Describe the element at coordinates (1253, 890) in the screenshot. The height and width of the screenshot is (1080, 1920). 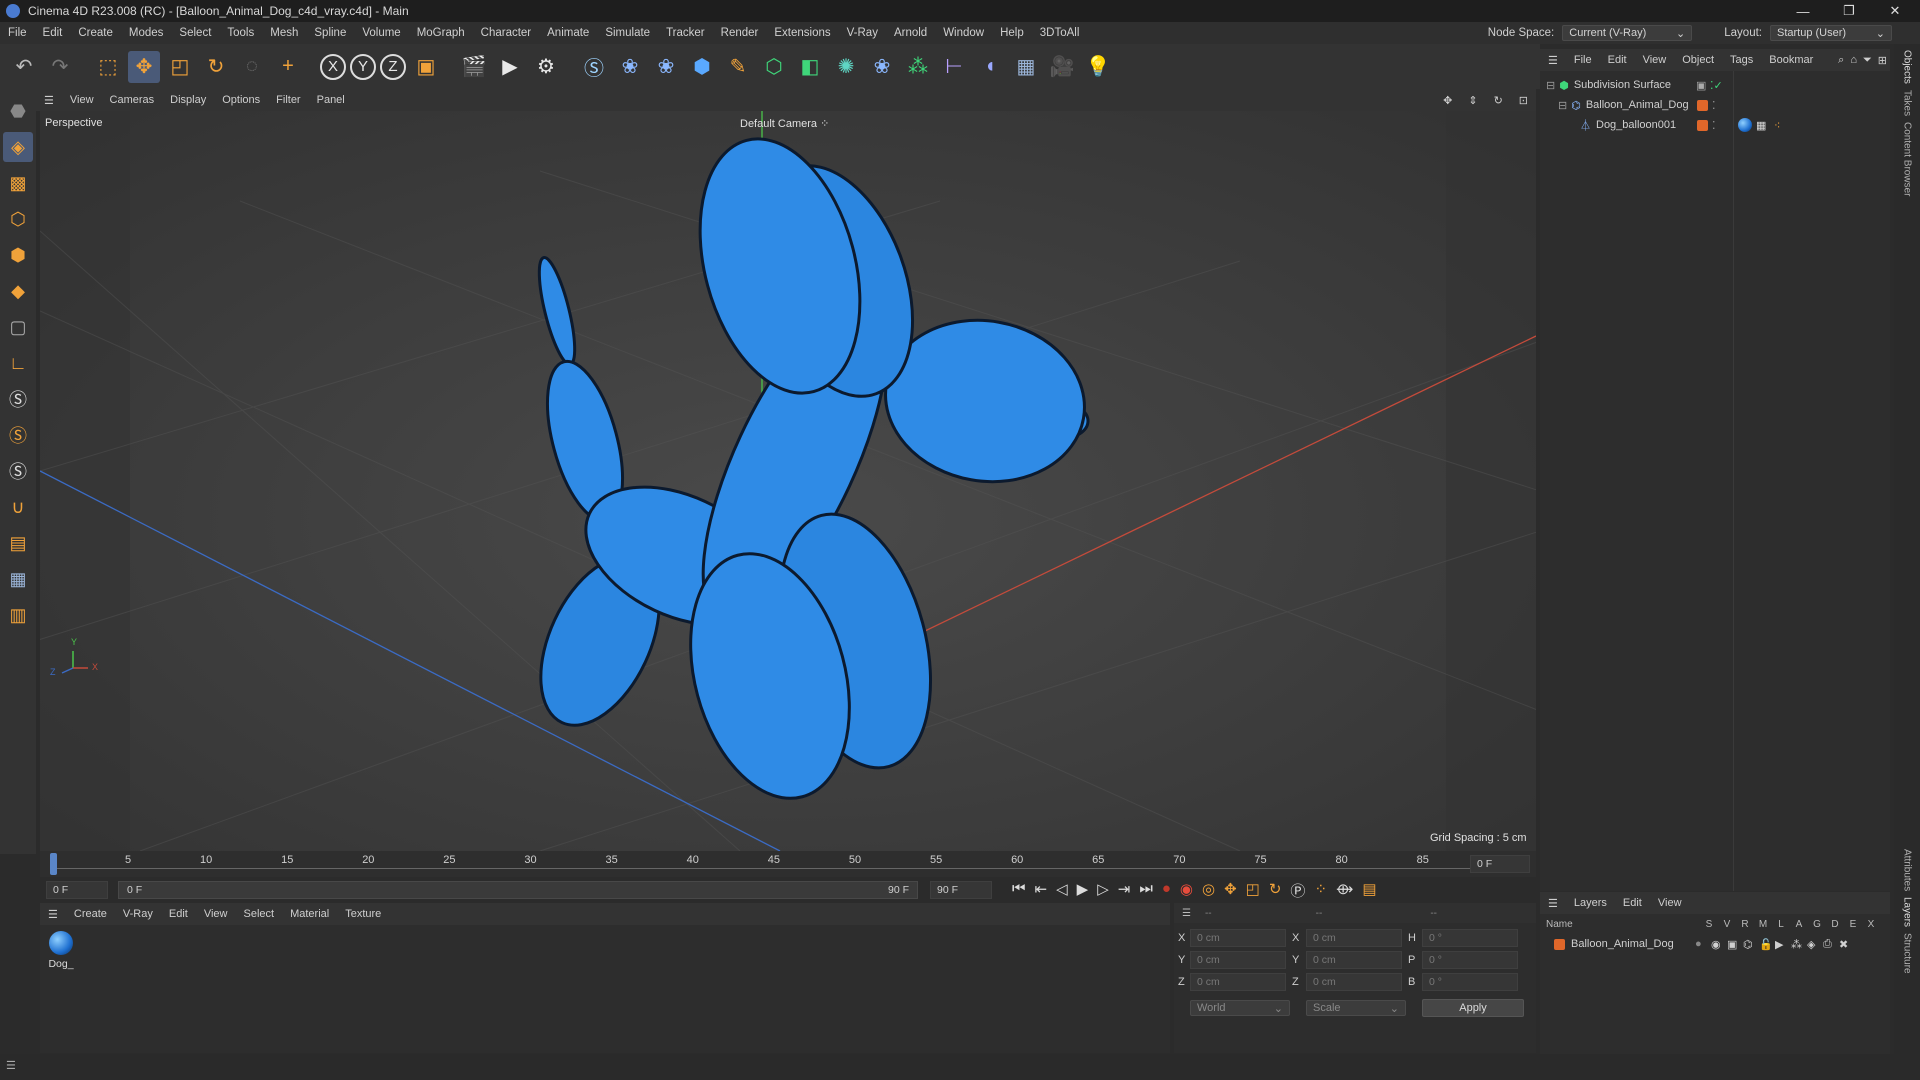
I see `key-scale-icon: ◰` at that location.